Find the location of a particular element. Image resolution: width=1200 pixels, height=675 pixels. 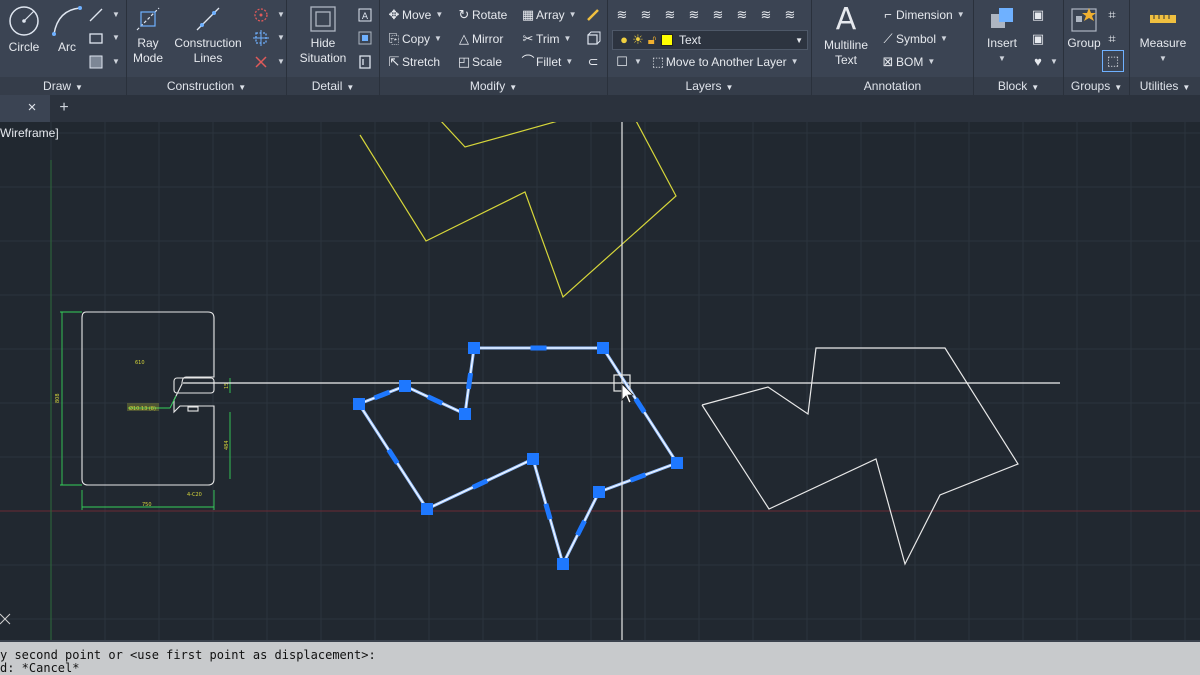

dimension-button: ⌐ Dimension ▼ is located at coordinates (922, 15).